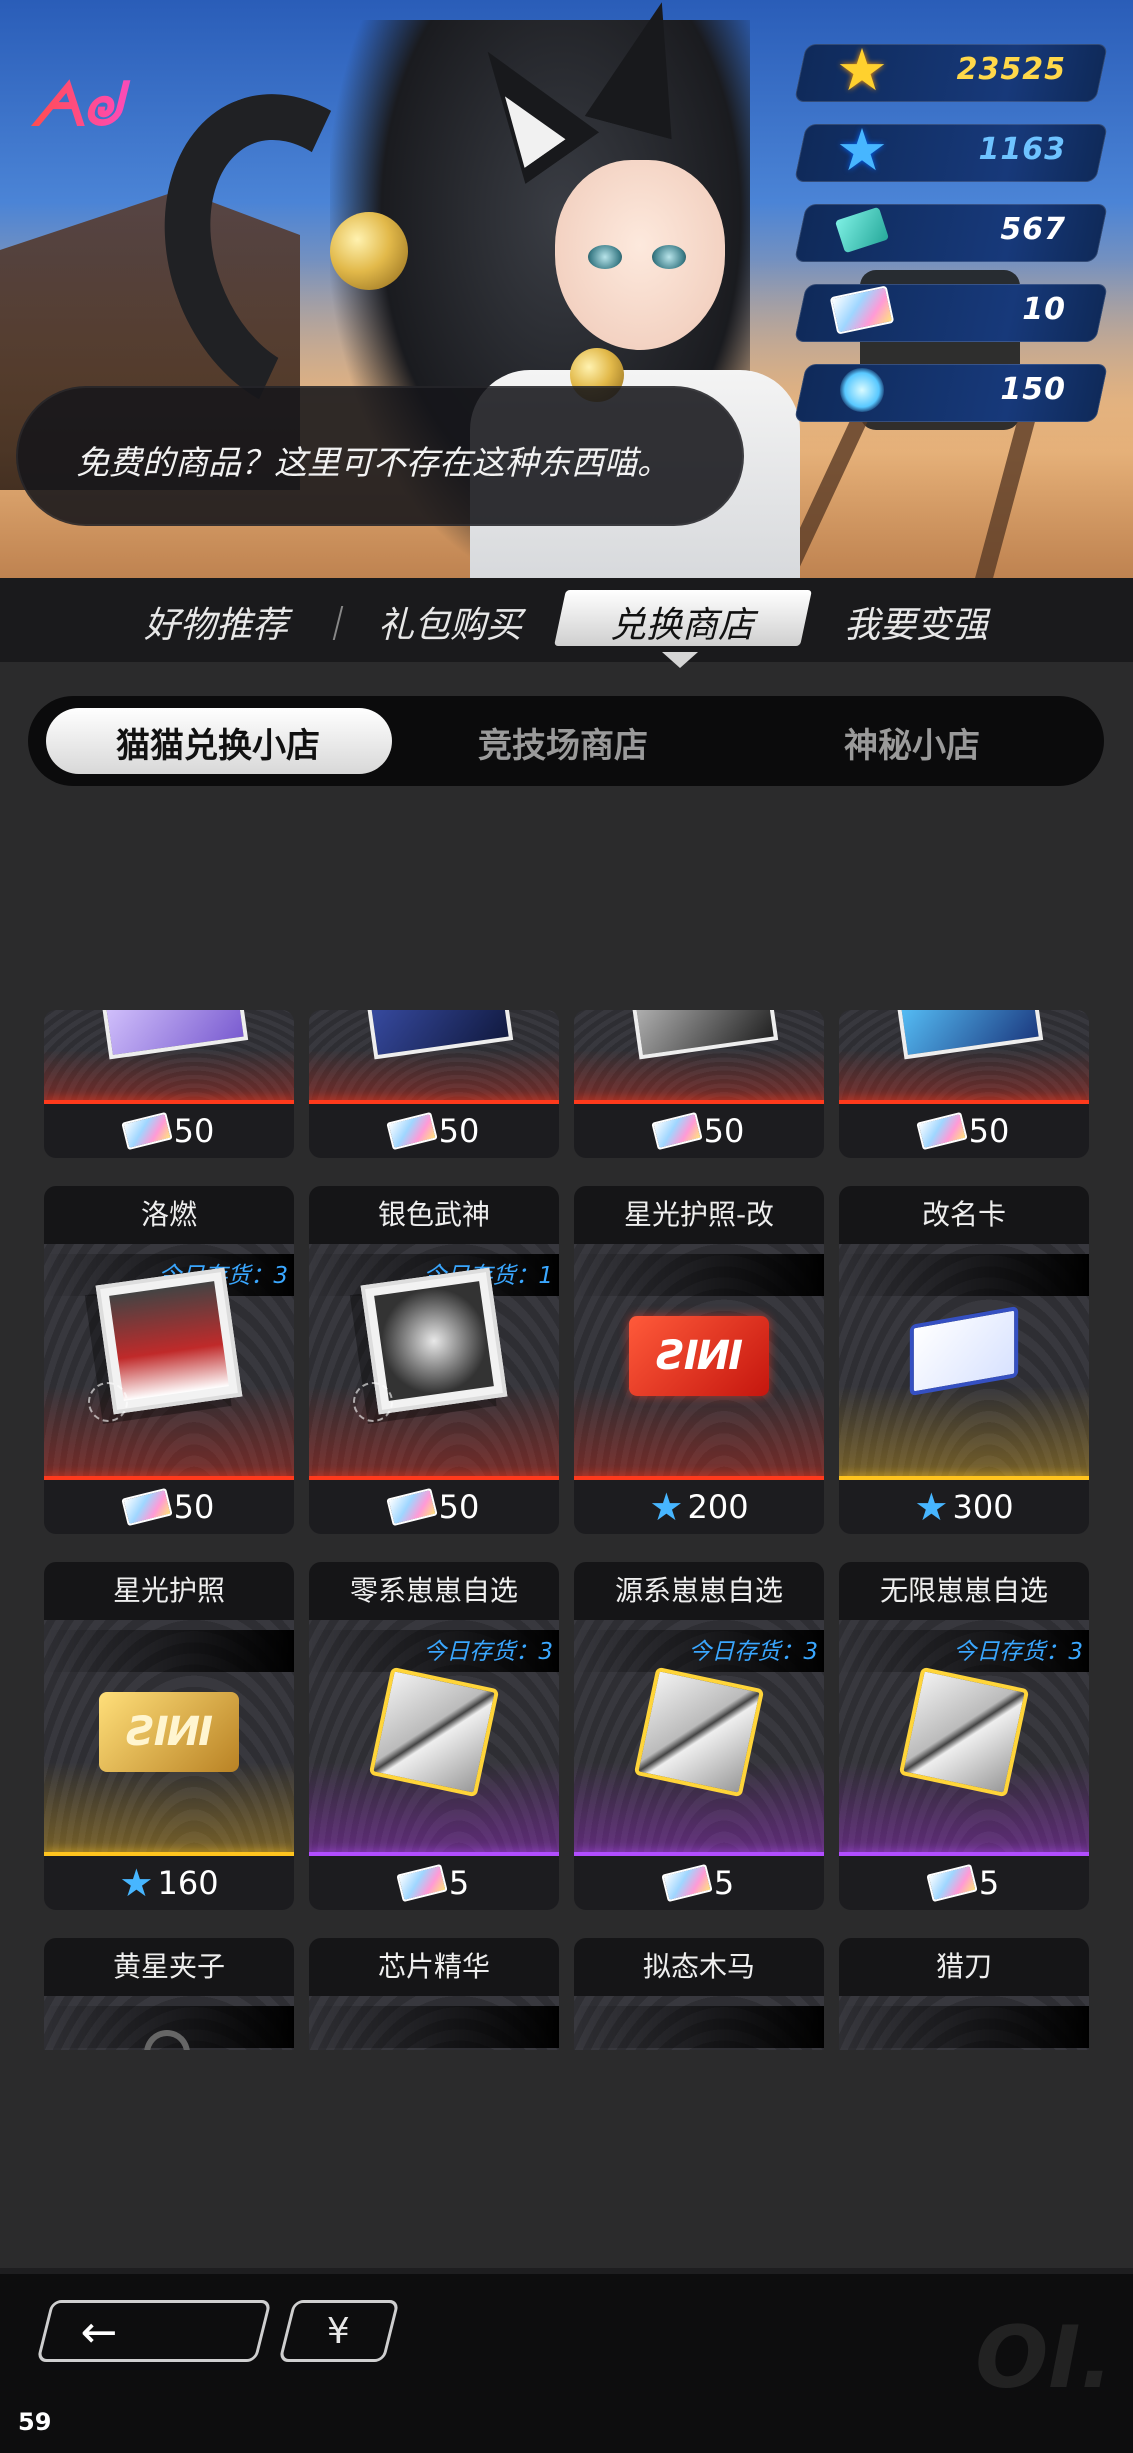 This screenshot has width=1133, height=2453. Describe the element at coordinates (951, 70) in the screenshot. I see `currency-gold-star: ★ 23525` at that location.